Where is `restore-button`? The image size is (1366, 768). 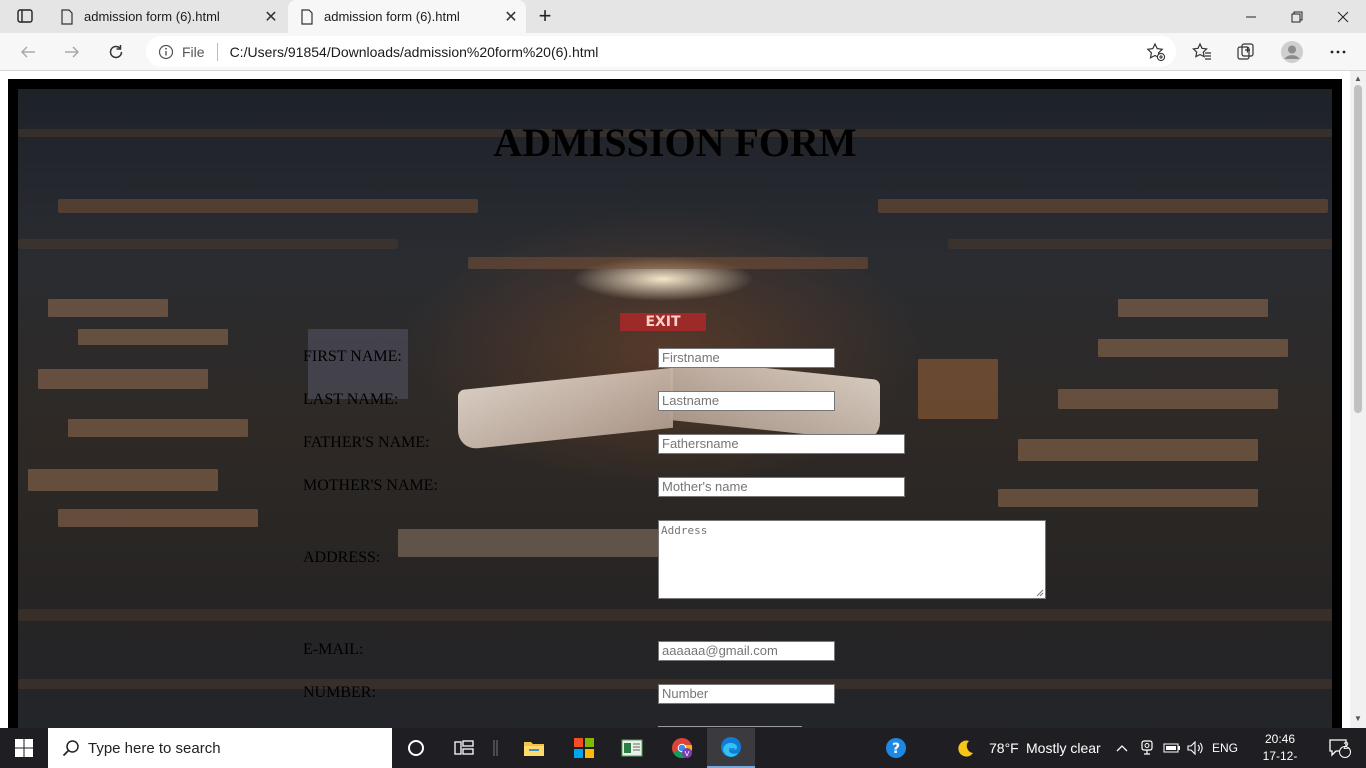 restore-button is located at coordinates (1297, 16).